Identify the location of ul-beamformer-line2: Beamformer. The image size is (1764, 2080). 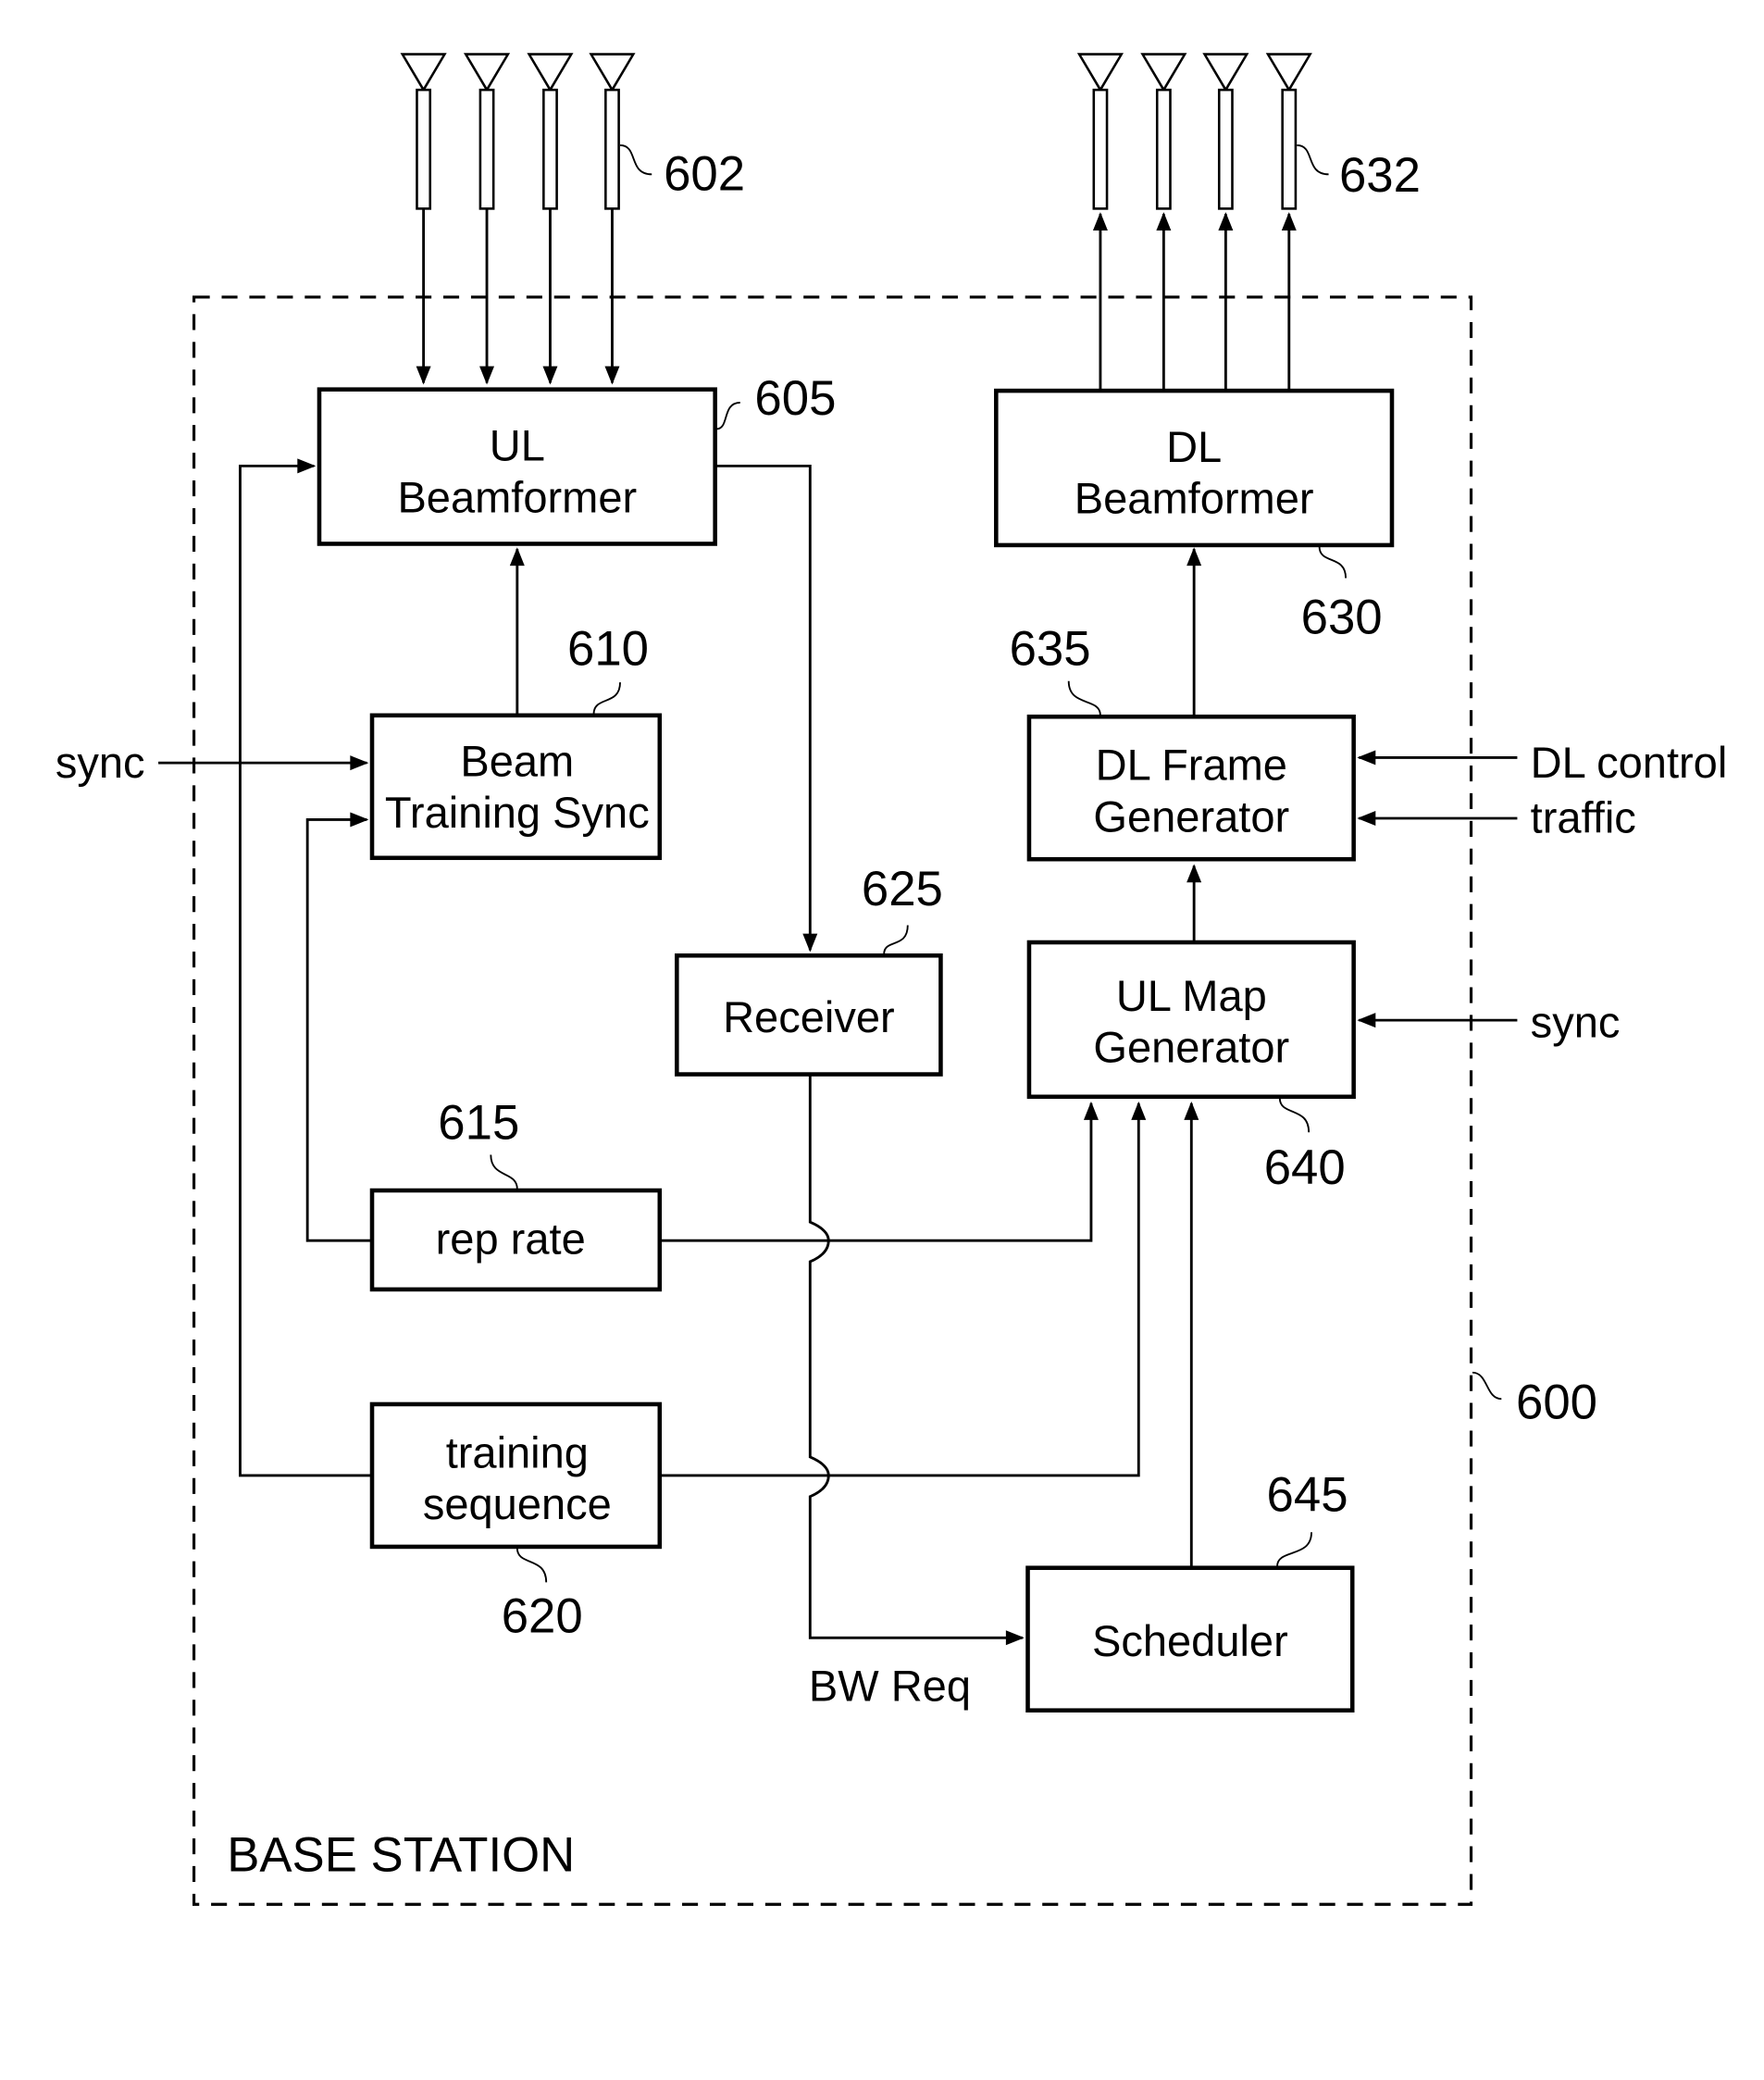
(517, 497).